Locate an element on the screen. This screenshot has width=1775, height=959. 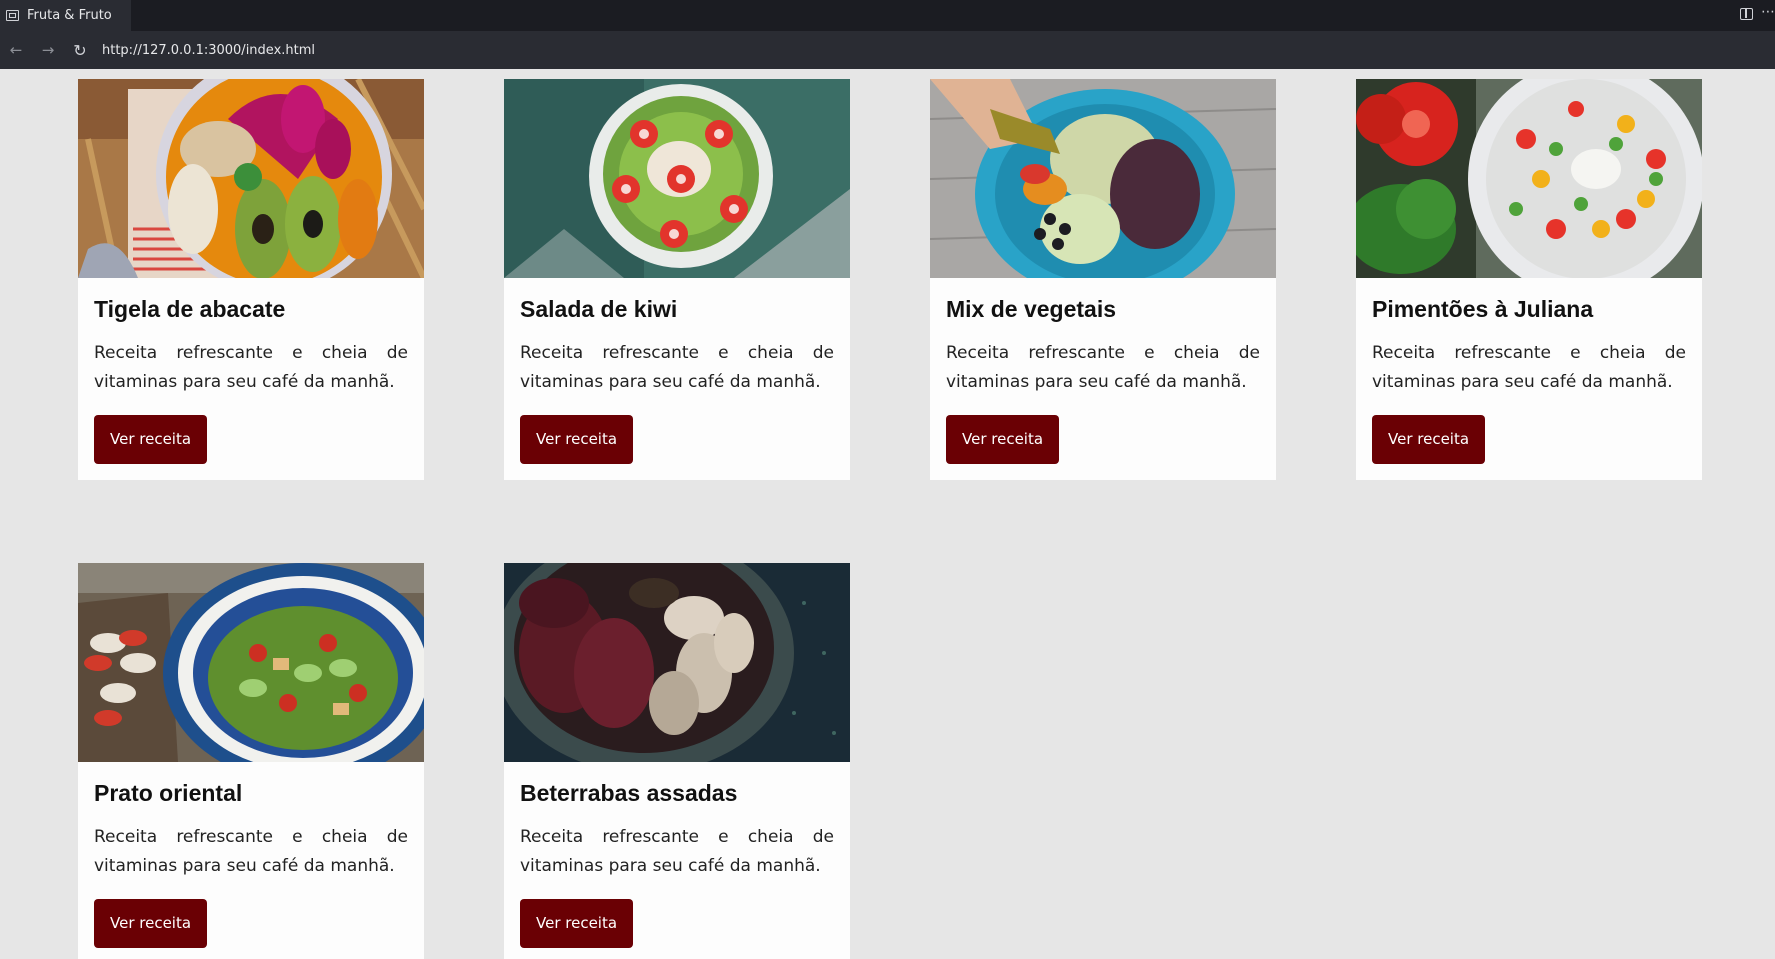
recipe-title: Tigela de abacate is located at coordinates (190, 309).